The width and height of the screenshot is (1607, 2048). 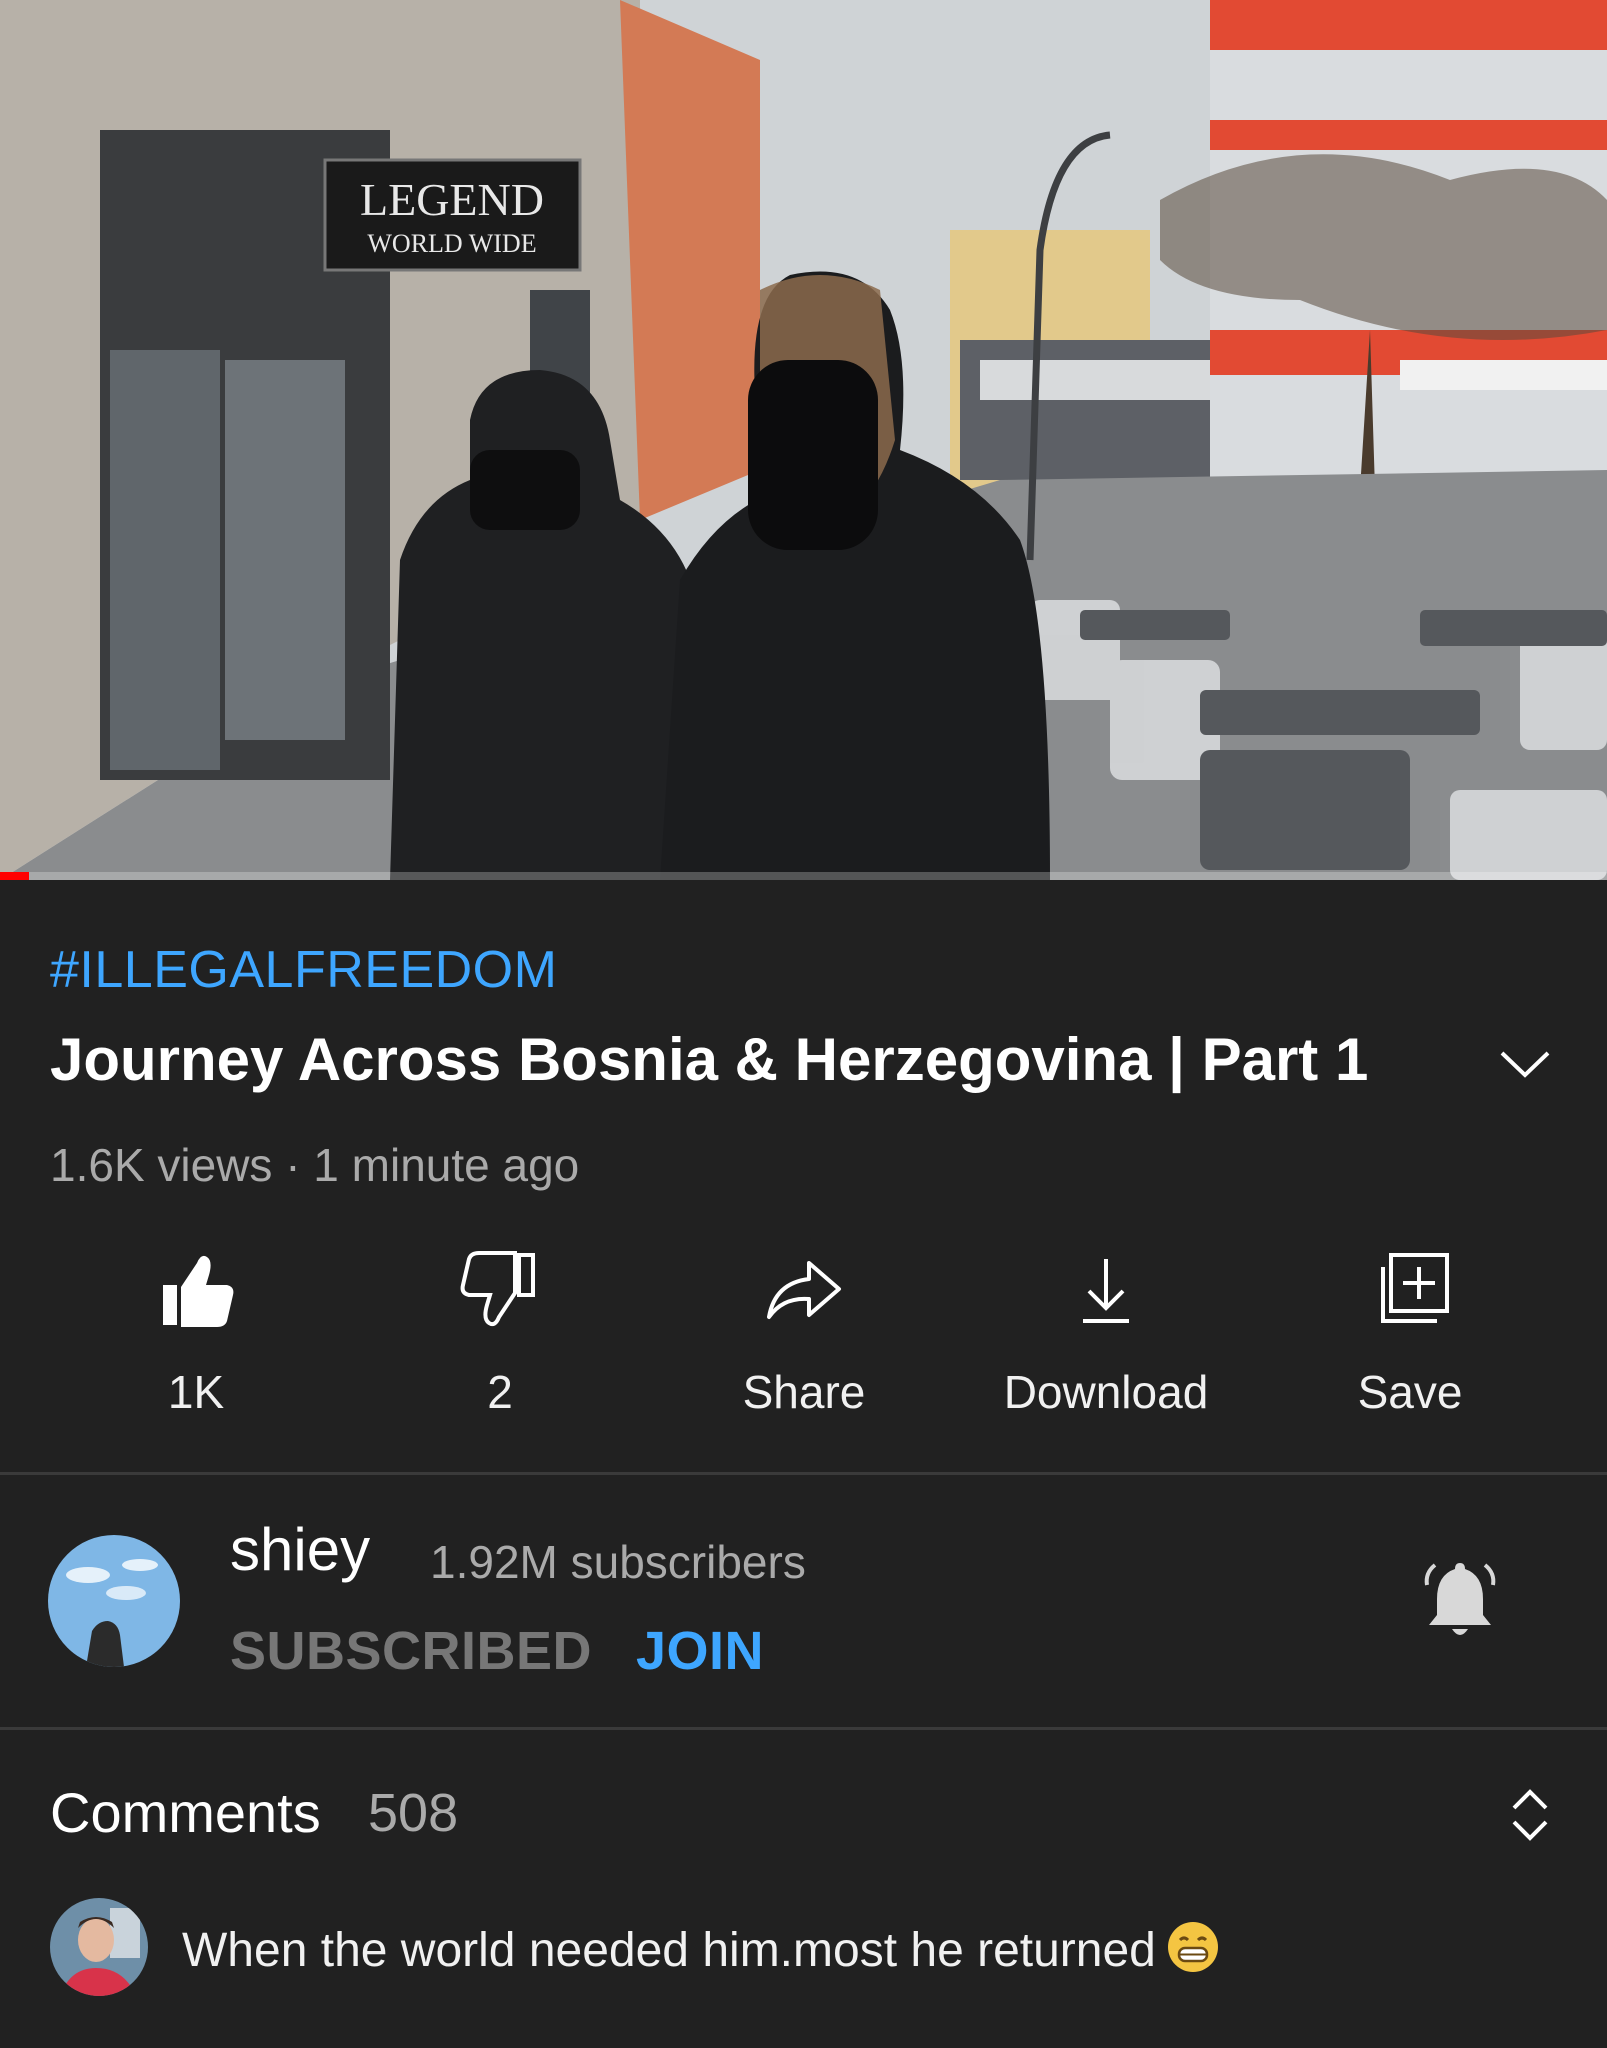 What do you see at coordinates (804, 1290) in the screenshot?
I see `share-icon` at bounding box center [804, 1290].